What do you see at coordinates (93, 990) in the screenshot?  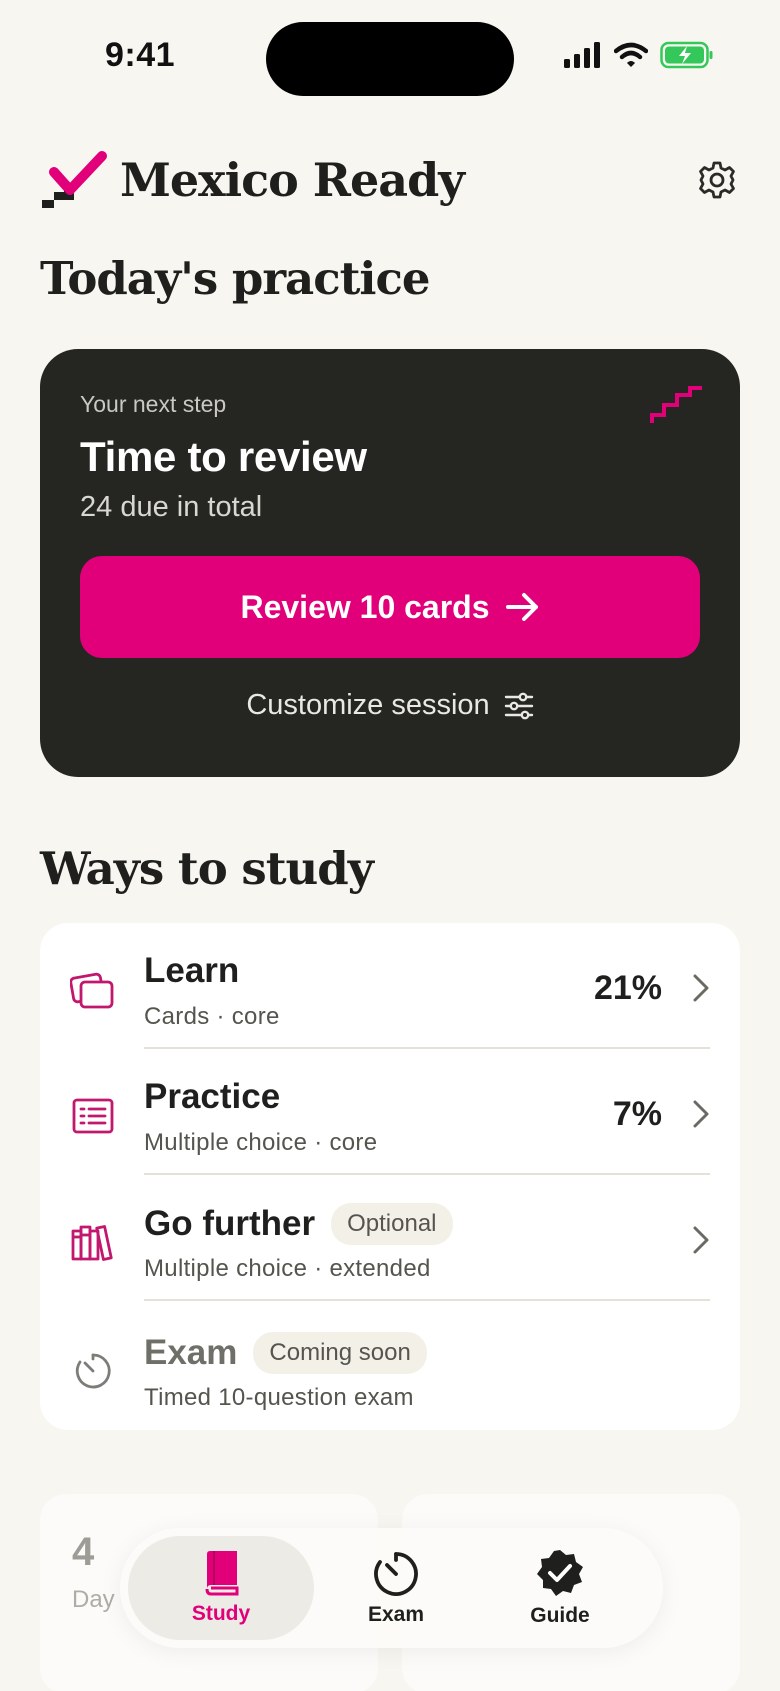 I see `cards-icon` at bounding box center [93, 990].